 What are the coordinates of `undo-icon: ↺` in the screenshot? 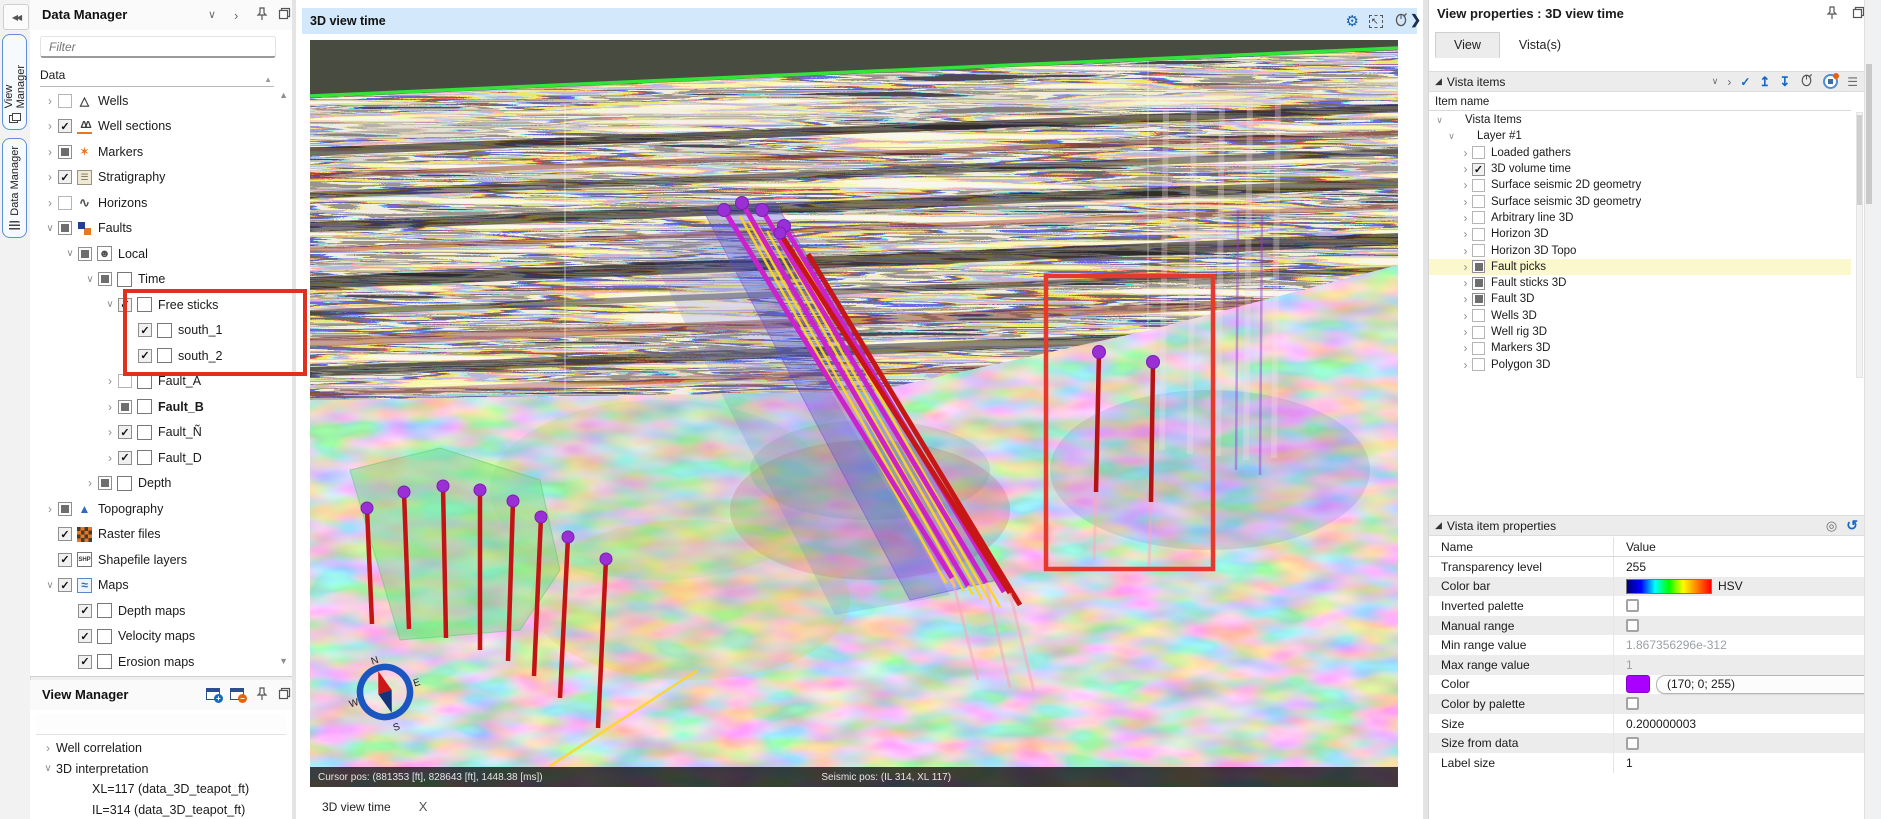 It's located at (1852, 525).